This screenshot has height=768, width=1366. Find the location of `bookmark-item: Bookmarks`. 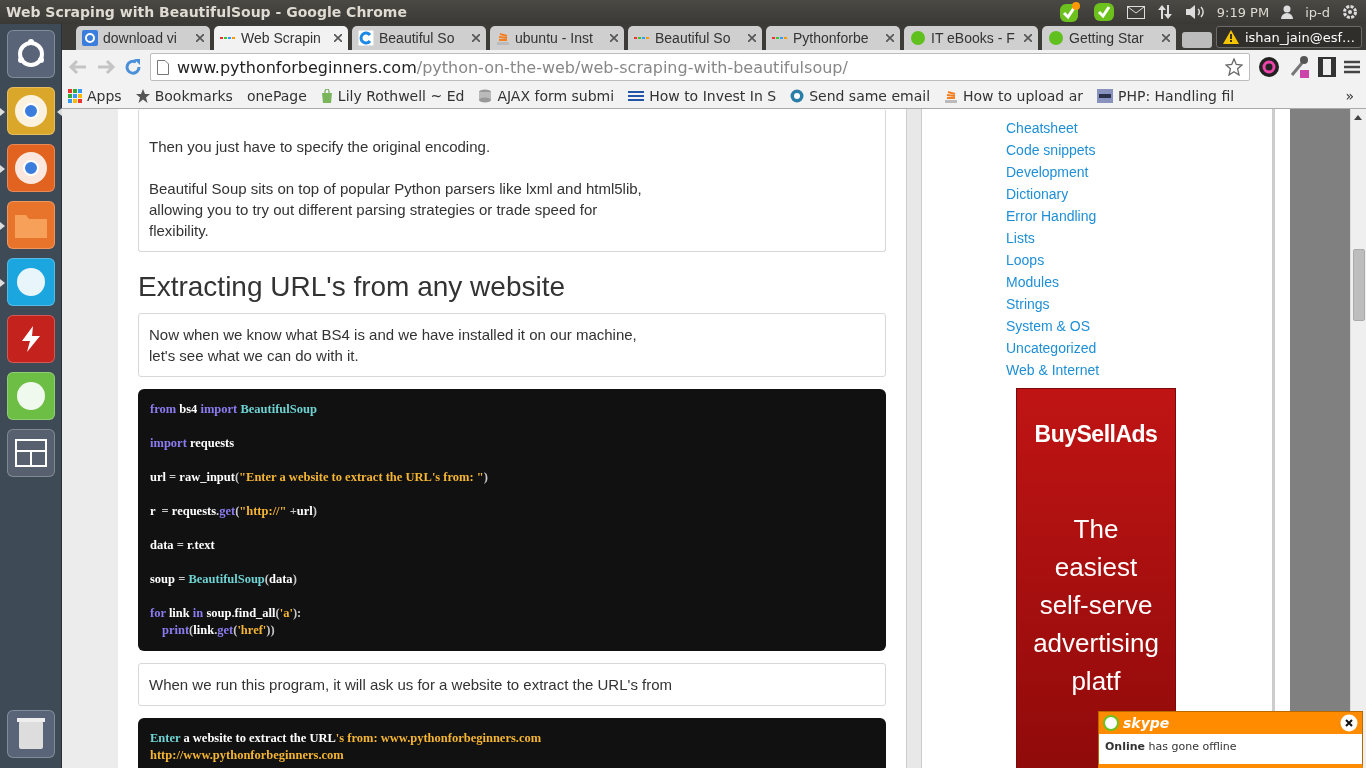

bookmark-item: Bookmarks is located at coordinates (184, 96).